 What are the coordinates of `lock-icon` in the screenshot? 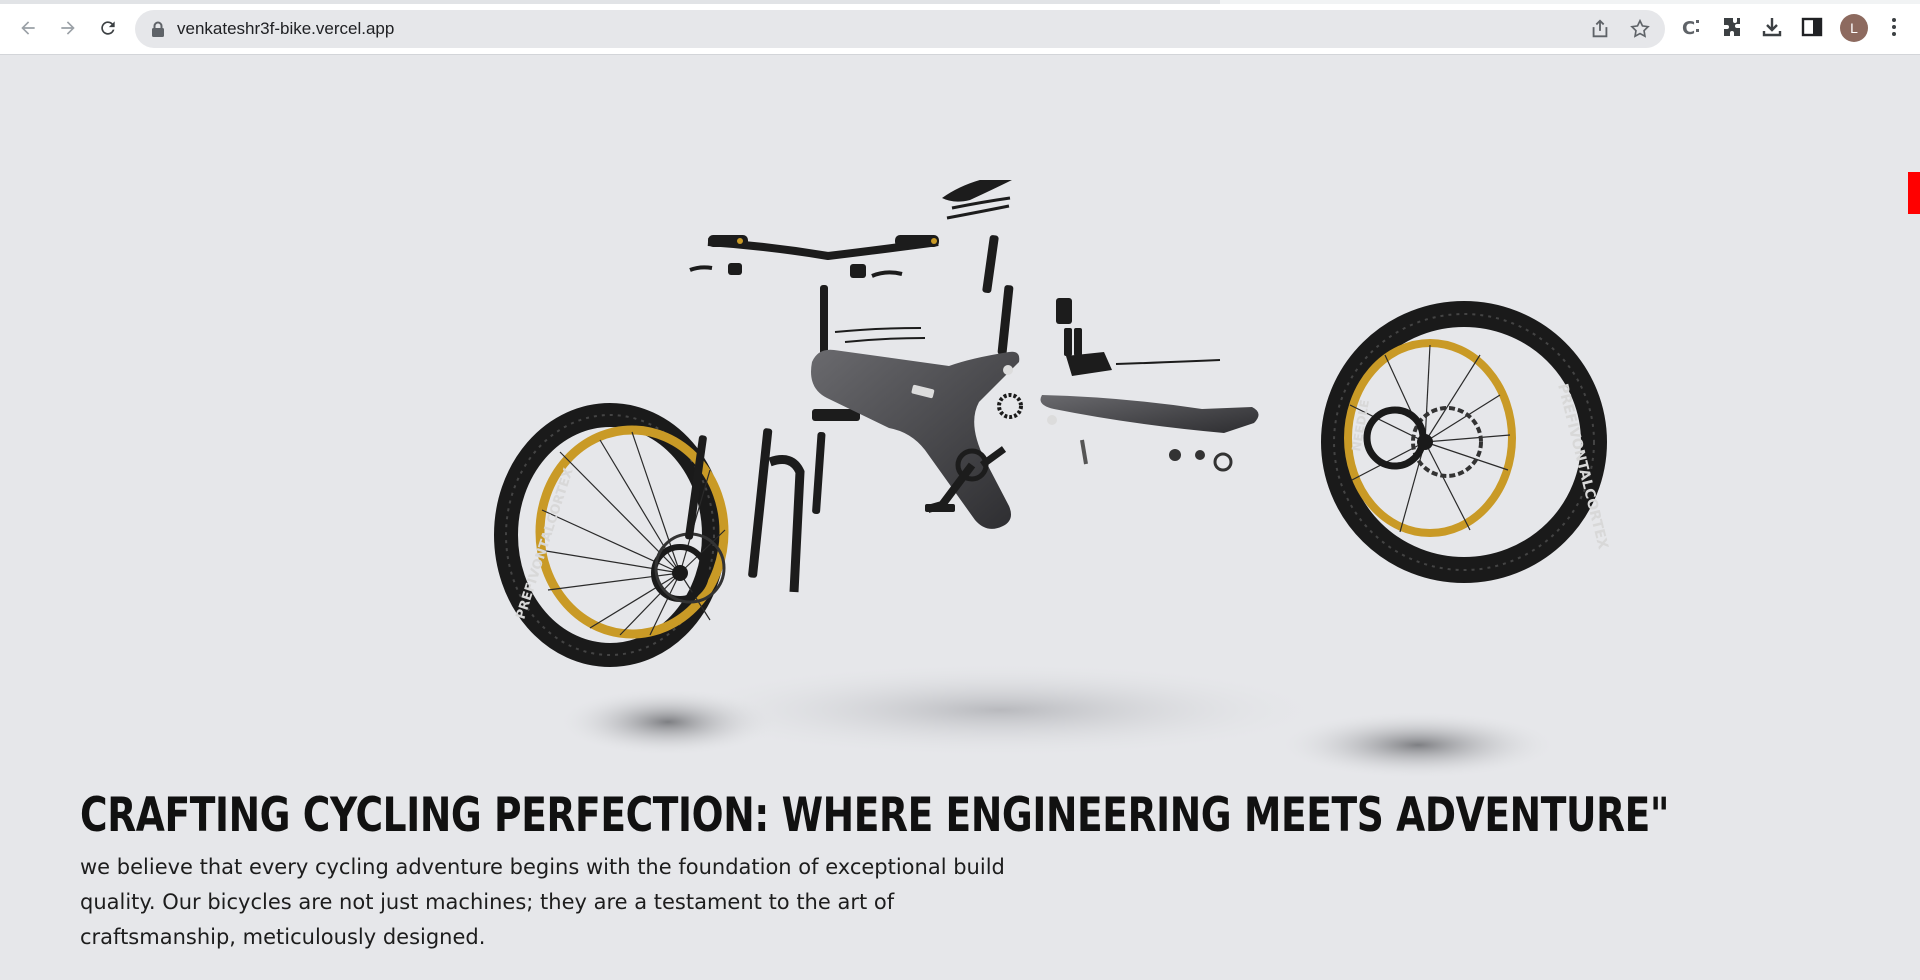 It's located at (158, 29).